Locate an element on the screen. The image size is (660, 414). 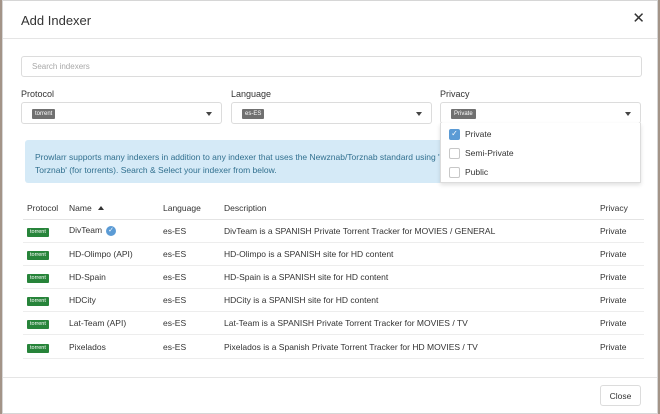
privacy-dropdown-menu: ✓ Private Semi-Private Public is located at coordinates (540, 153).